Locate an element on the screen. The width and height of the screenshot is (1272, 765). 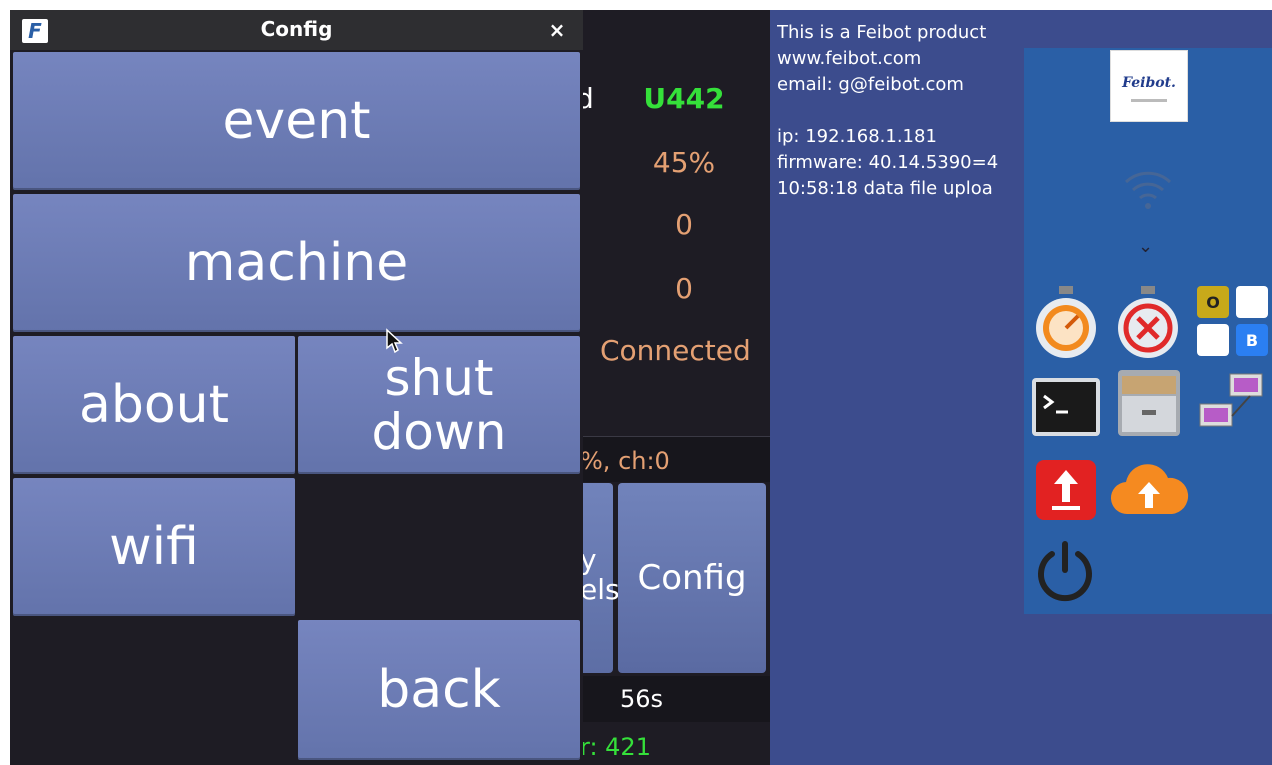
mouse-cursor-icon is located at coordinates (394, 343).